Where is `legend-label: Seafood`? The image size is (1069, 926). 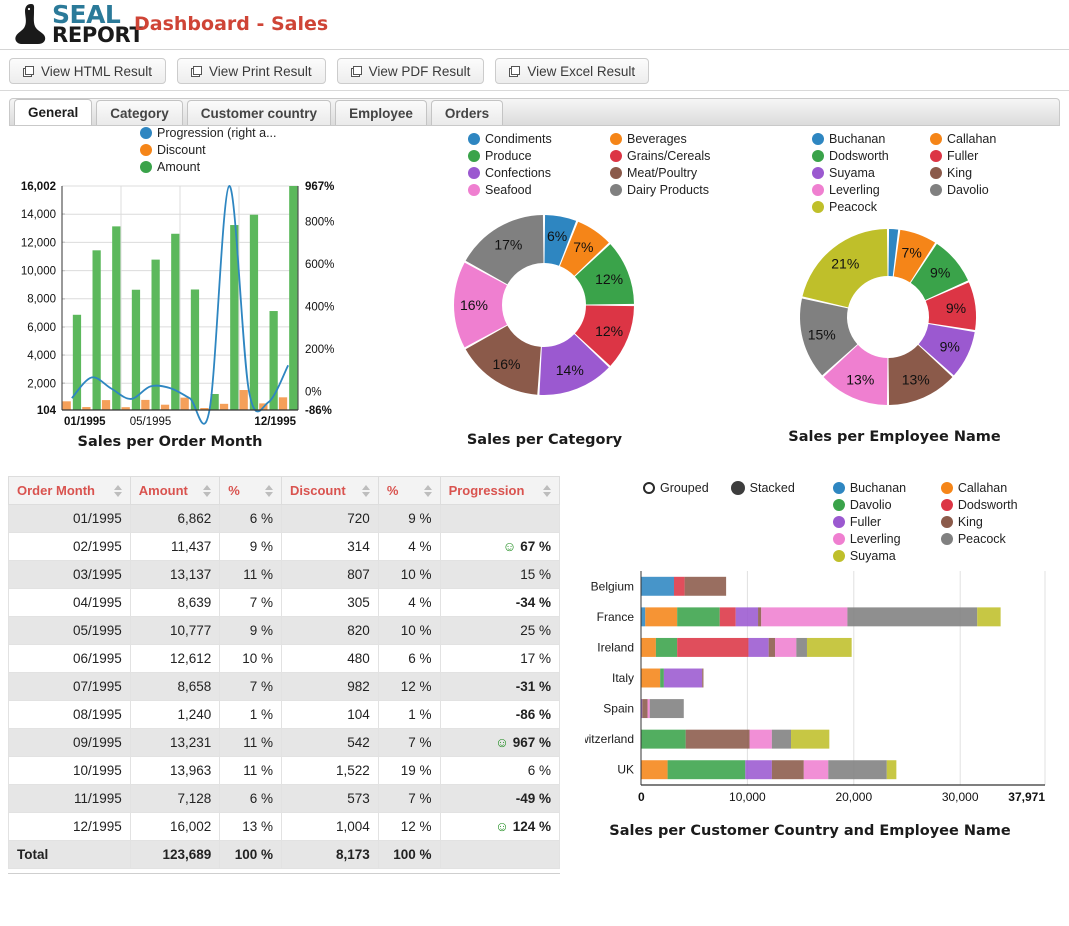
legend-label: Seafood is located at coordinates (508, 190).